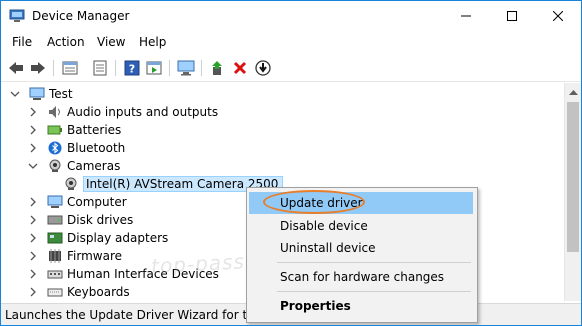  I want to click on menu-item-disable-device: Disable device, so click(361, 226).